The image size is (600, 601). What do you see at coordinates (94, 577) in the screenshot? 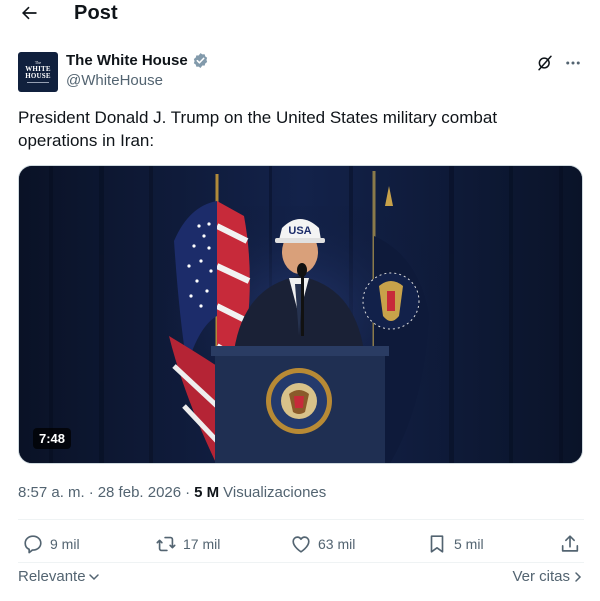
I see `chevron-down-icon` at bounding box center [94, 577].